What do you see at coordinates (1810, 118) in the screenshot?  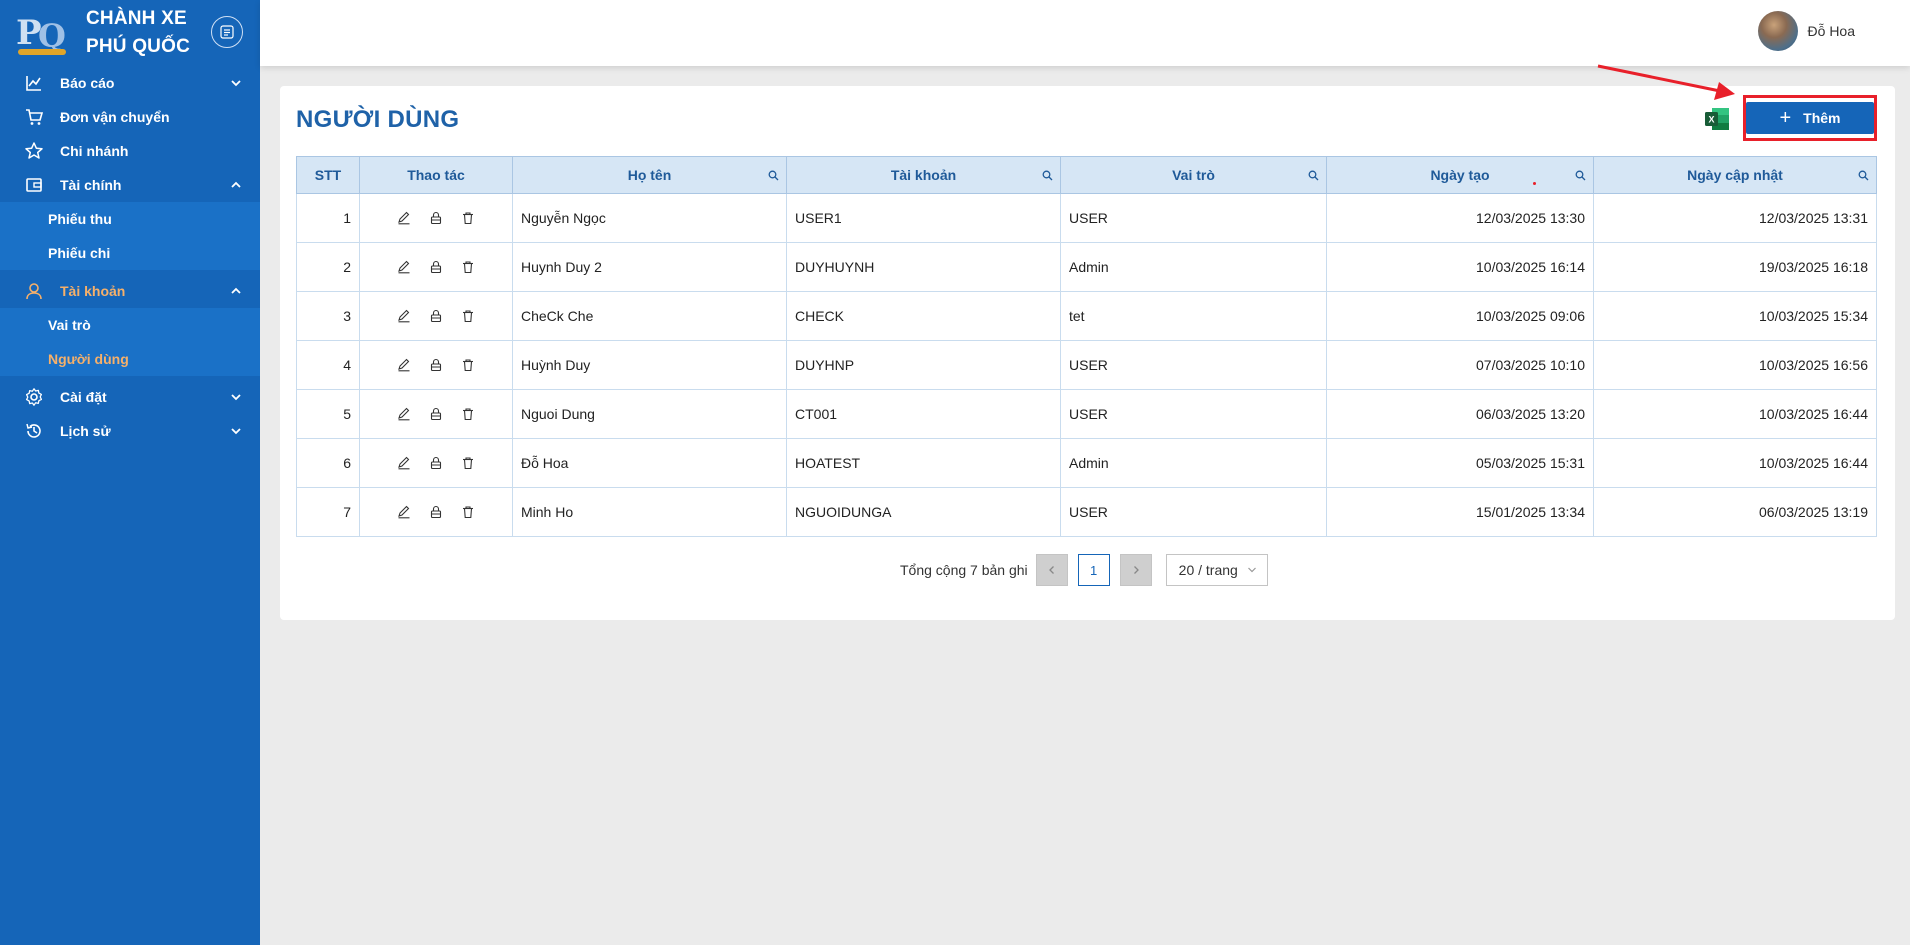 I see `add-user-button: + Thêm` at bounding box center [1810, 118].